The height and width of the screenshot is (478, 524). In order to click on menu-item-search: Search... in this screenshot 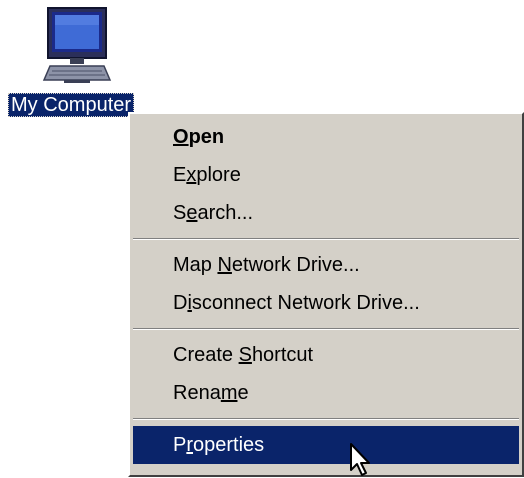, I will do `click(326, 213)`.